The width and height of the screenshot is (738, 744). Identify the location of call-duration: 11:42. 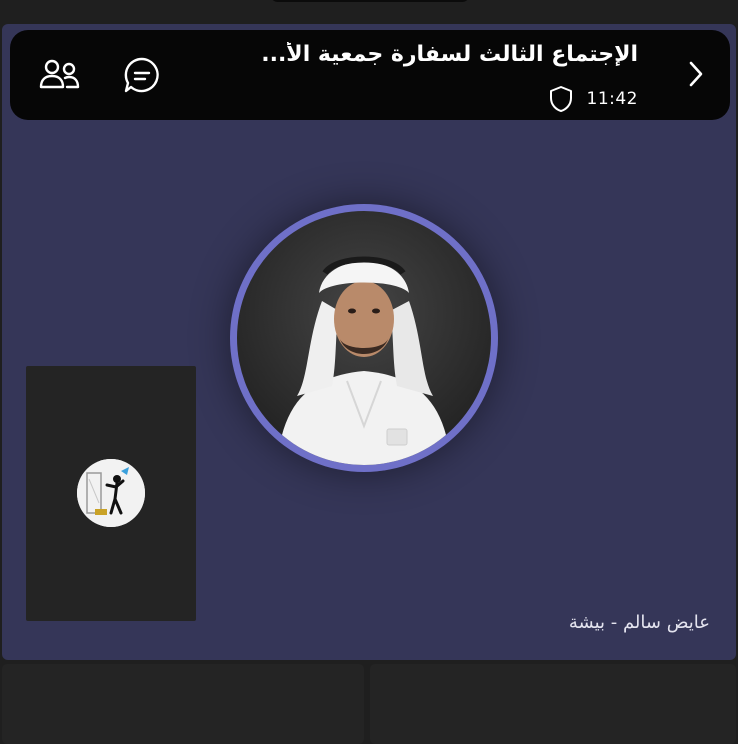
(612, 99).